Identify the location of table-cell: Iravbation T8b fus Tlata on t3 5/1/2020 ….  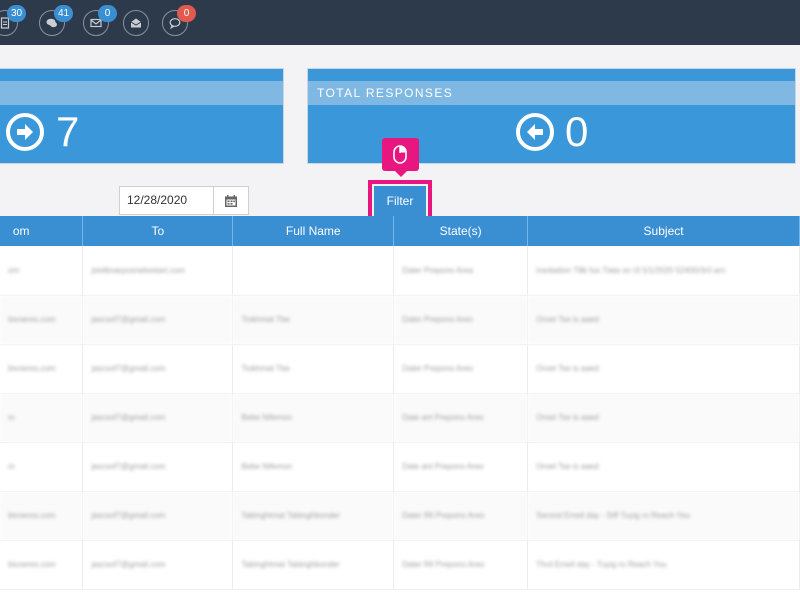
(663, 271).